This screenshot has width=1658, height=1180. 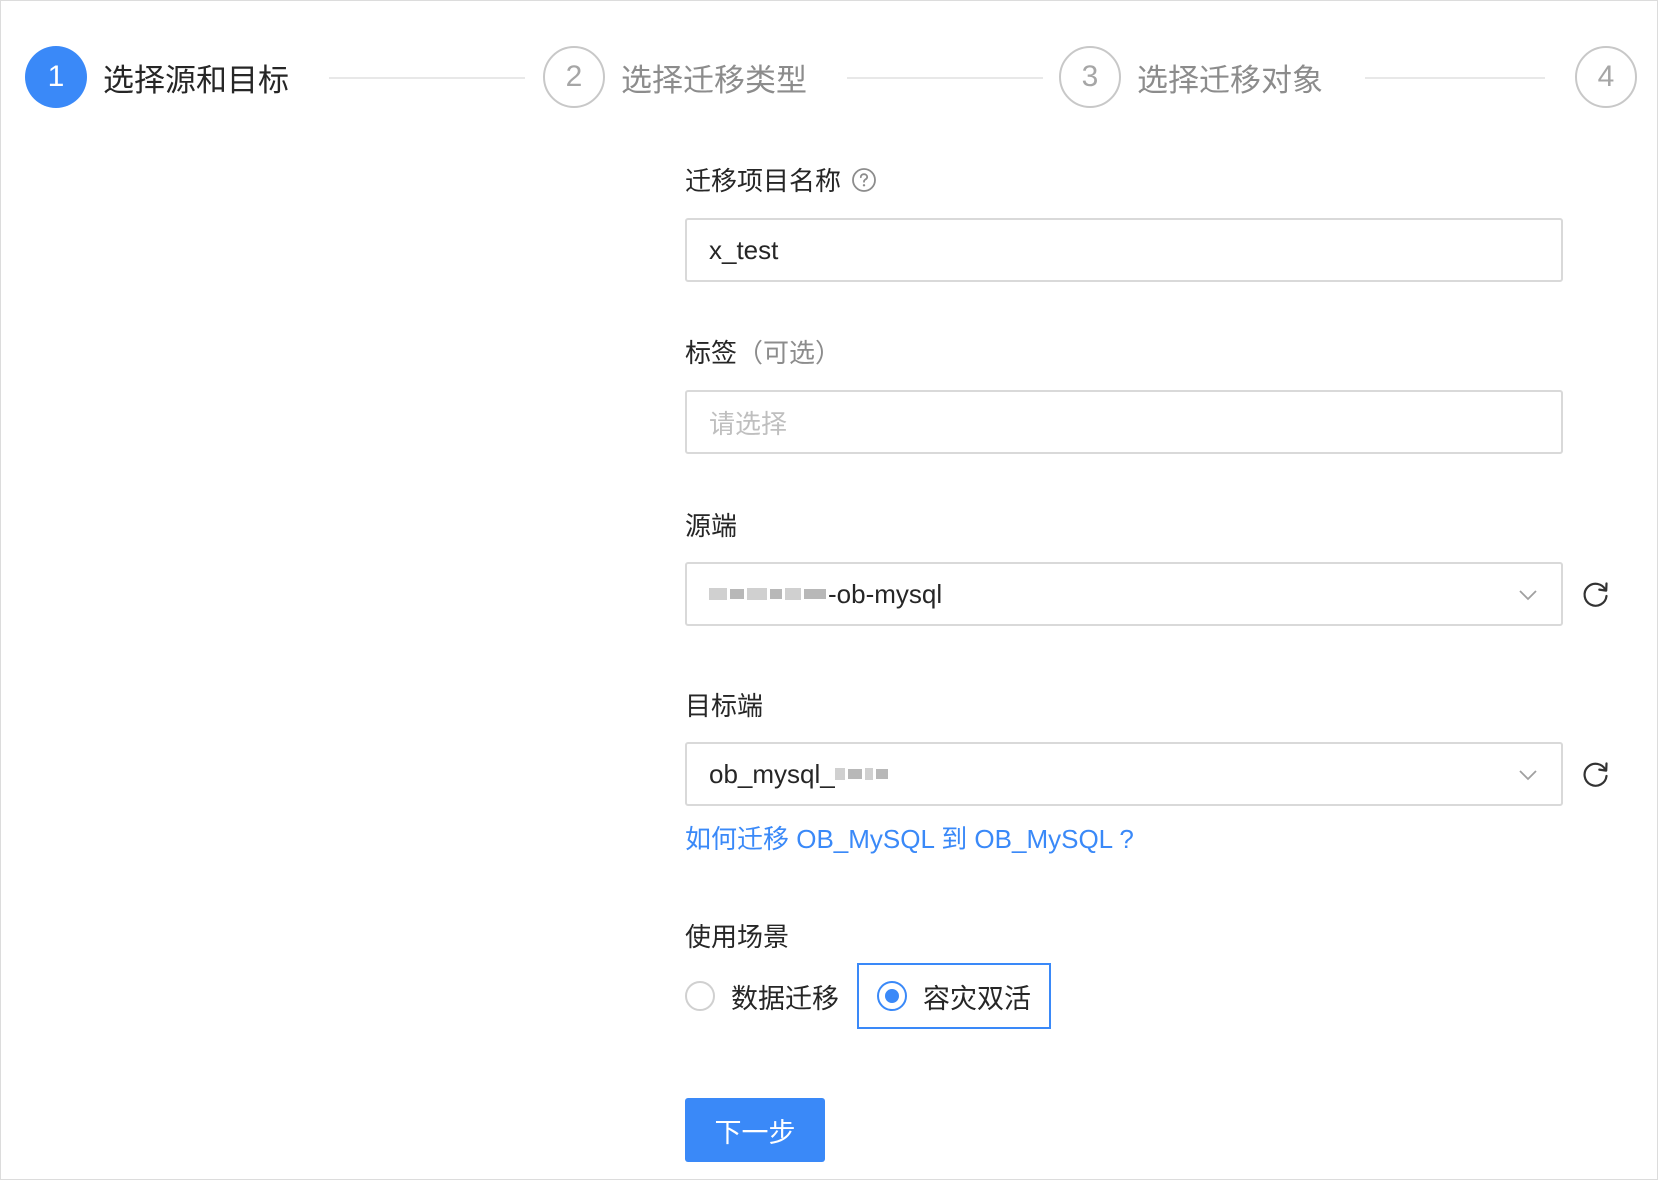 What do you see at coordinates (1124, 422) in the screenshot?
I see `tags-select: 请选择` at bounding box center [1124, 422].